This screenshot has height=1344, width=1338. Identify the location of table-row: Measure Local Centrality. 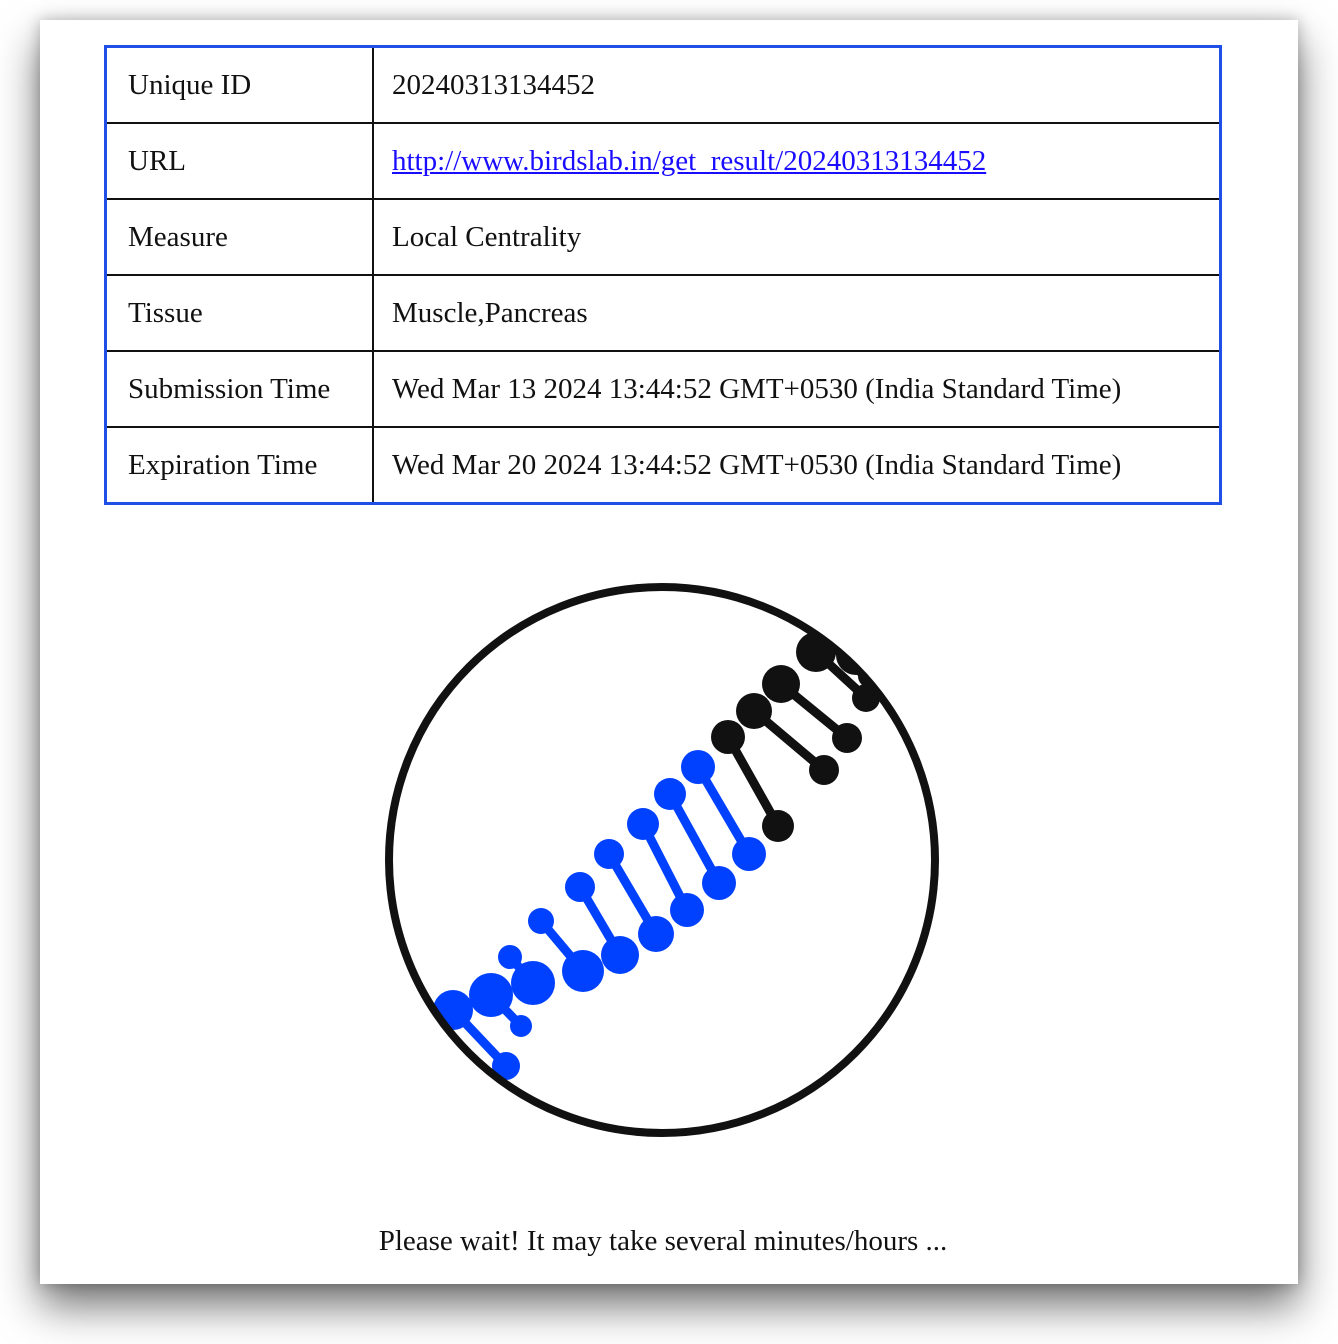
(663, 237).